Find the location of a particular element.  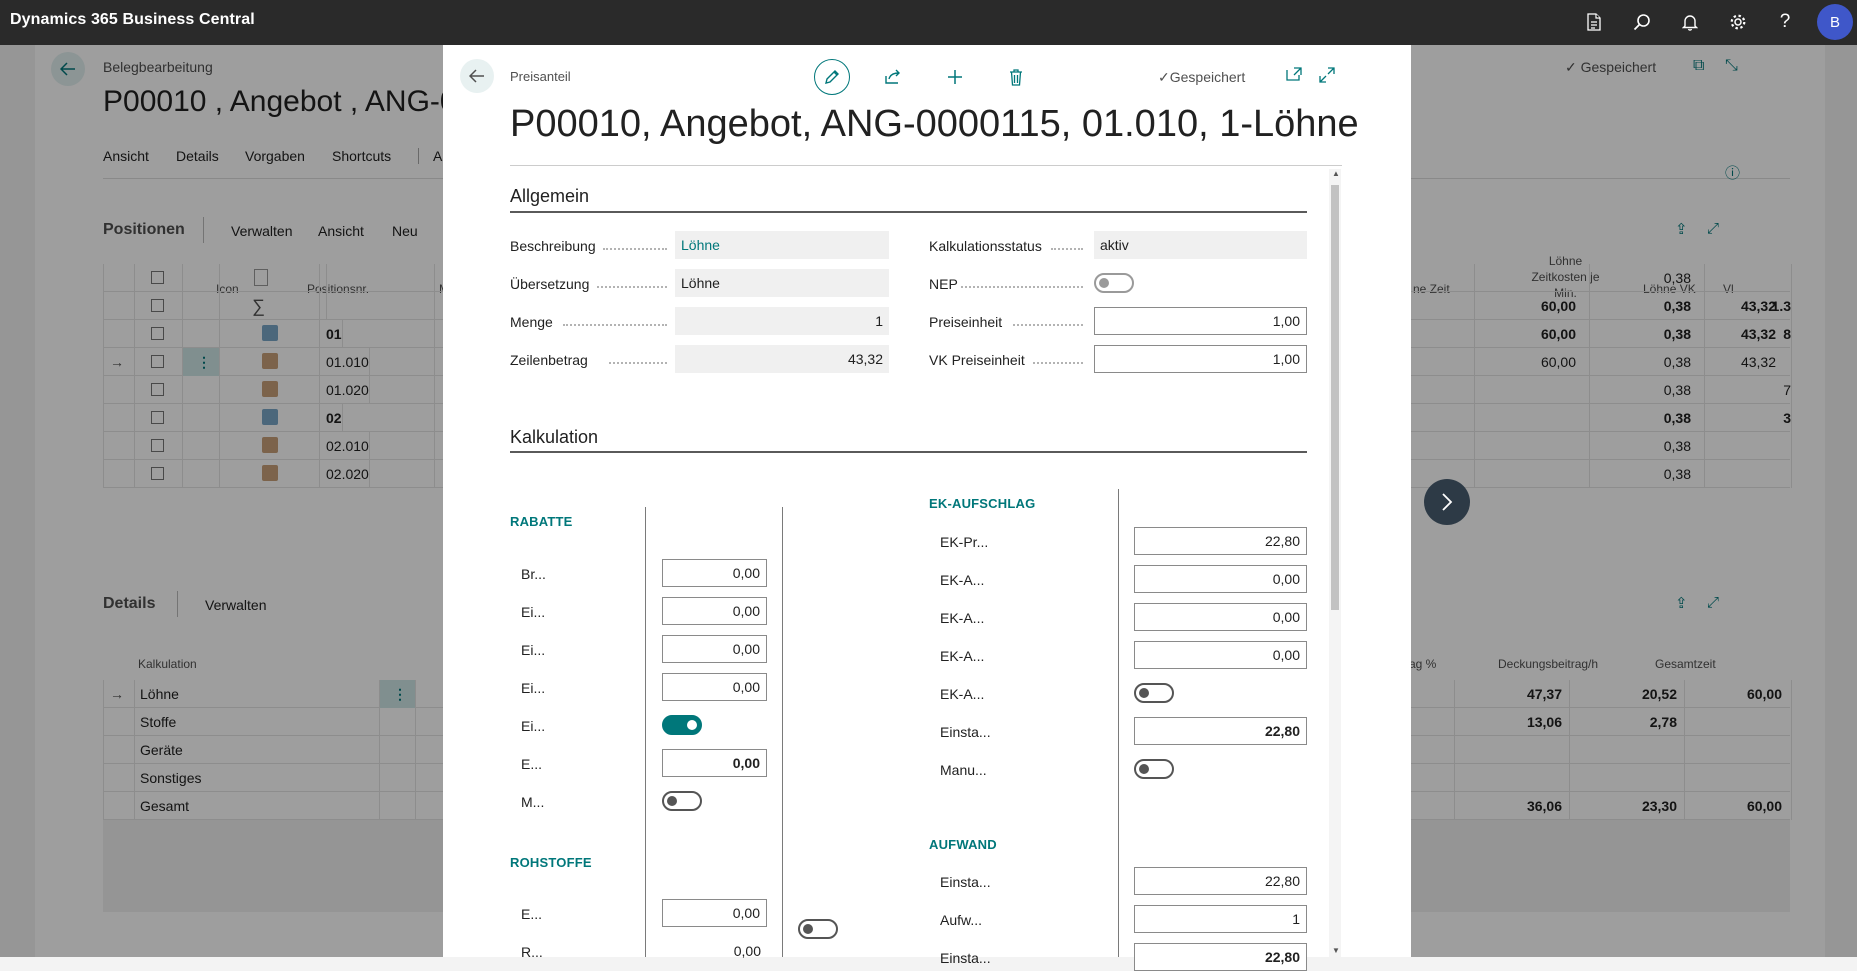

section-kalkulation-title: Kalkulation is located at coordinates (554, 437).